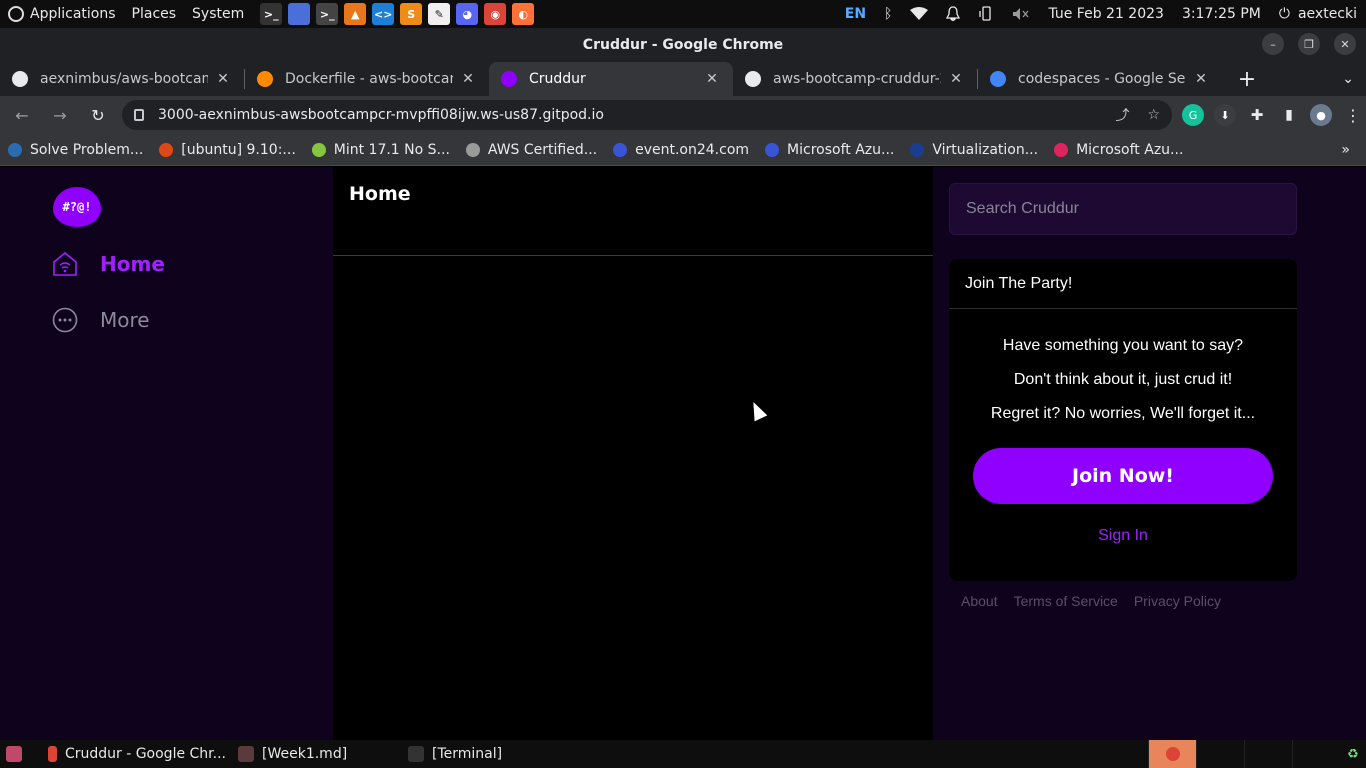 The image size is (1366, 768). I want to click on window-titlebar: Cruddur - Google Chrome – ❐ ✕, so click(683, 45).